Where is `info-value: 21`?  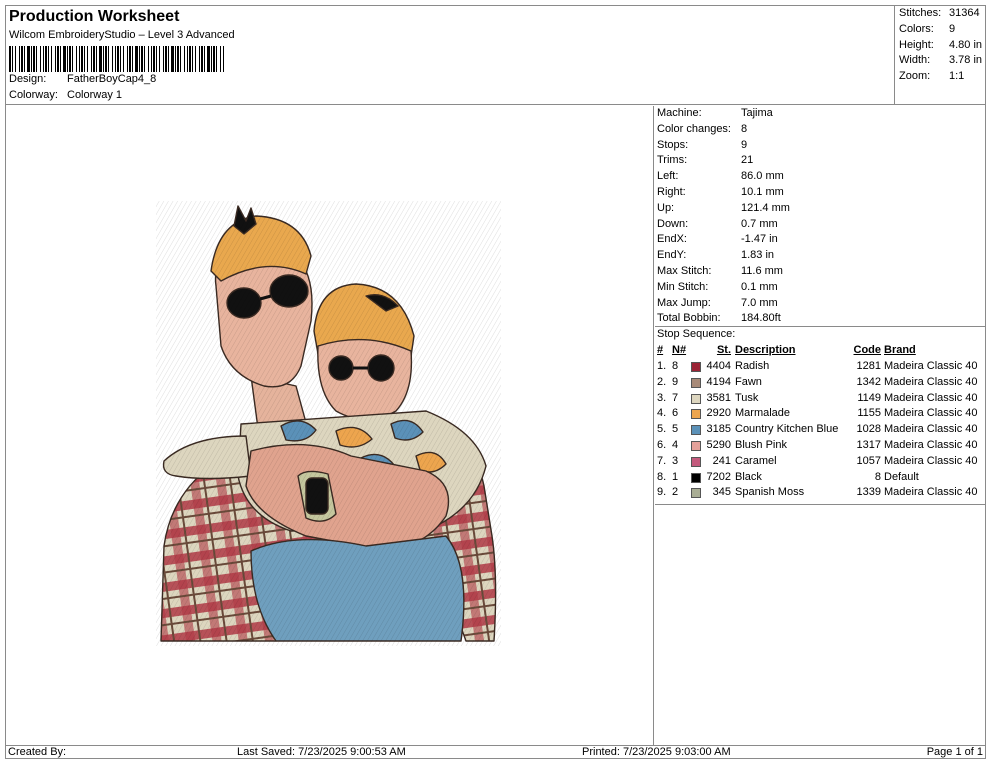
info-value: 21 is located at coordinates (747, 160).